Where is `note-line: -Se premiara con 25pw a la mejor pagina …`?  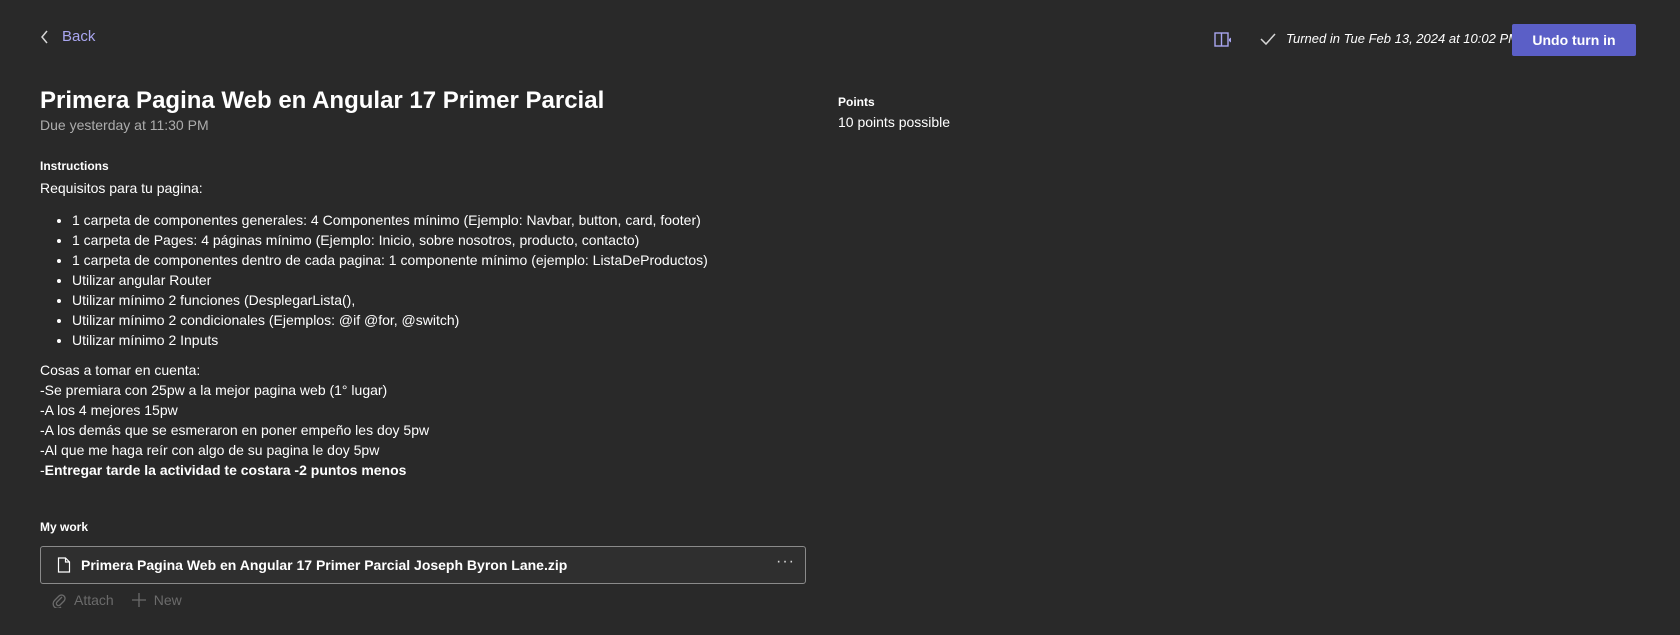 note-line: -Se premiara con 25pw a la mejor pagina … is located at coordinates (214, 390).